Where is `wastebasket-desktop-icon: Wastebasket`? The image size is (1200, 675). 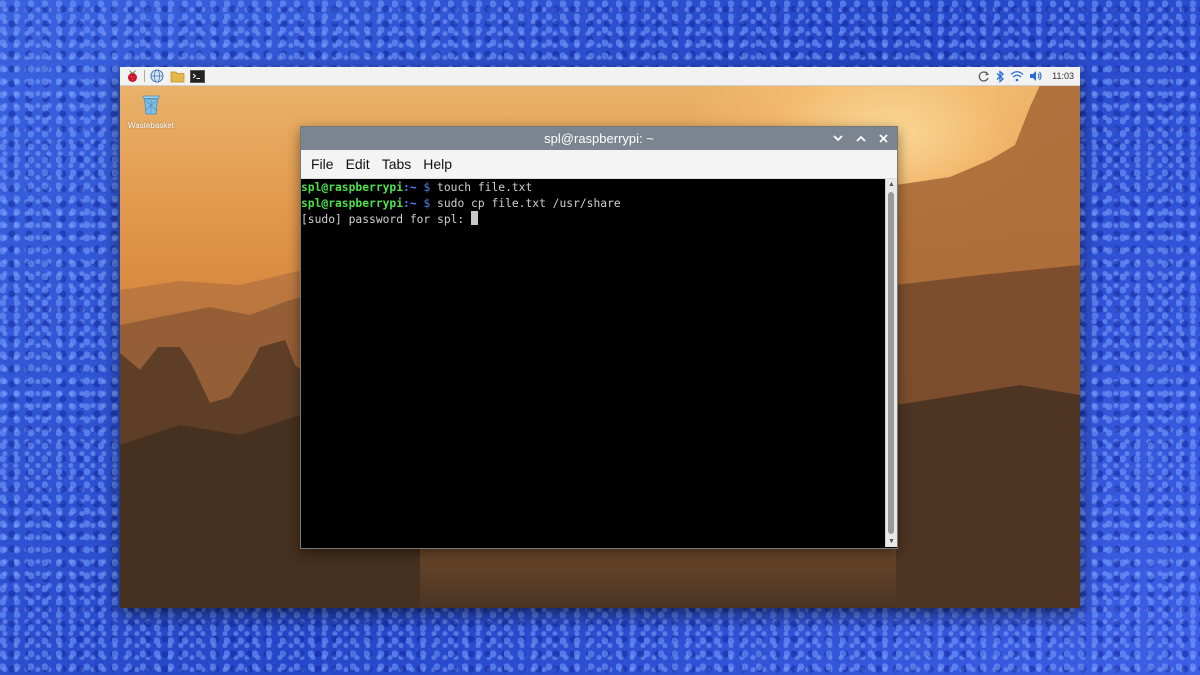 wastebasket-desktop-icon: Wastebasket is located at coordinates (151, 111).